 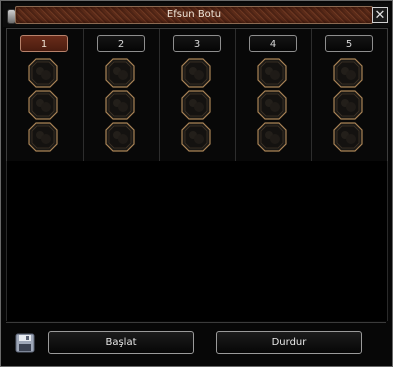 I want to click on title-bar: Efsun Botu ✕, so click(x=196, y=15).